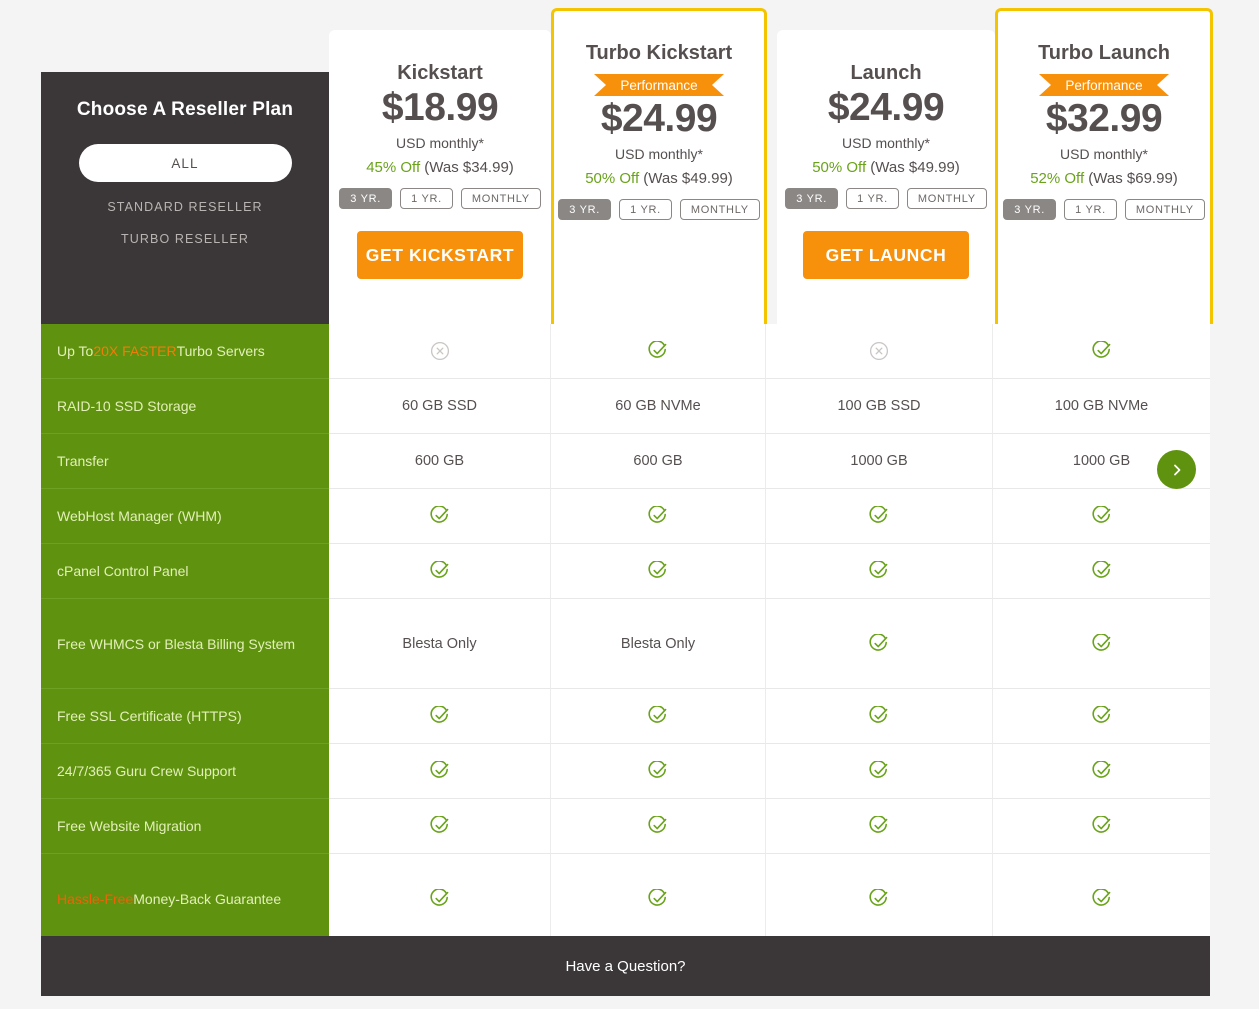 This screenshot has height=1009, width=1259. Describe the element at coordinates (658, 406) in the screenshot. I see `feature-value-text: 60 GB NVMe` at that location.